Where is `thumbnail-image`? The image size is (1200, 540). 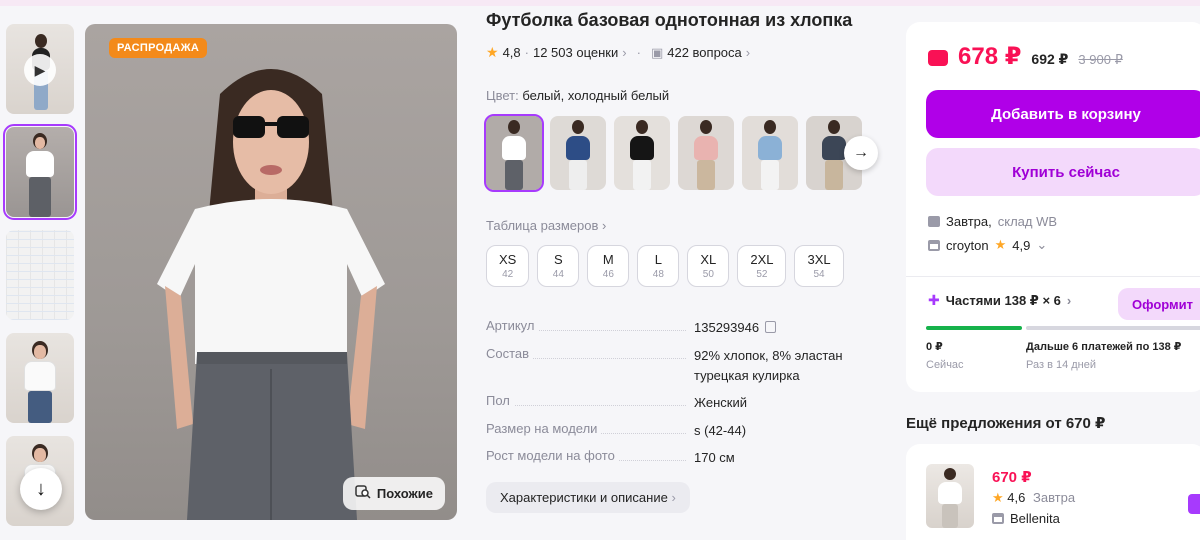
thumbnail-image is located at coordinates (40, 275).